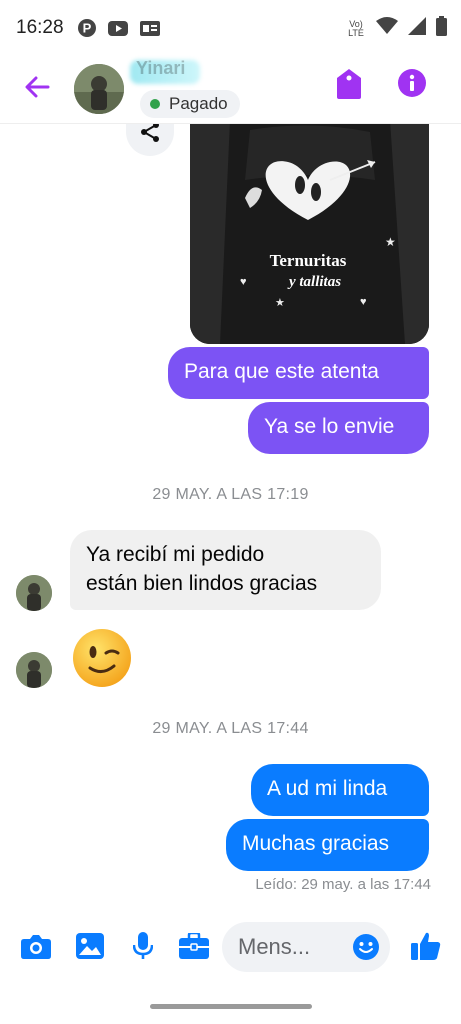 The width and height of the screenshot is (461, 1024). Describe the element at coordinates (338, 428) in the screenshot. I see `outgoing-message: Ya se lo envie` at that location.